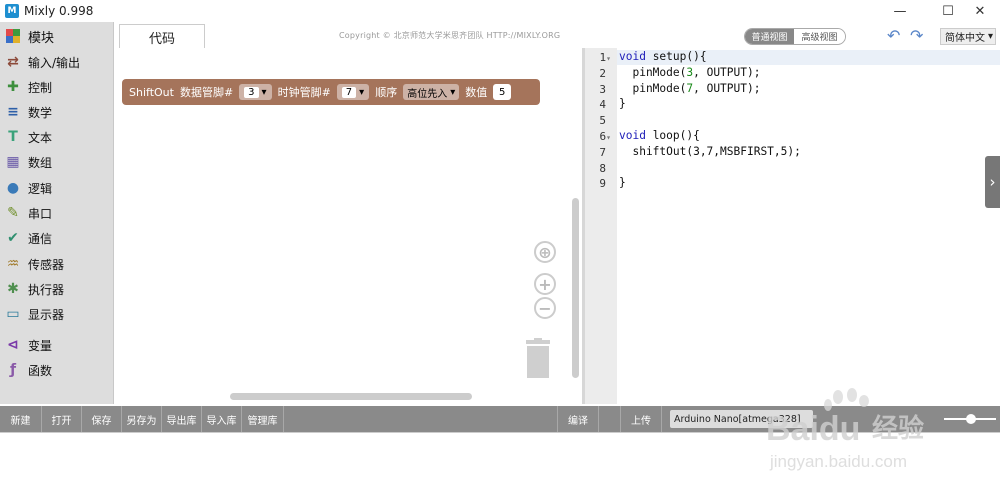 Image resolution: width=1000 pixels, height=492 pixels. Describe the element at coordinates (57, 370) in the screenshot. I see `sidebar-item-12: ƒ 函数` at that location.